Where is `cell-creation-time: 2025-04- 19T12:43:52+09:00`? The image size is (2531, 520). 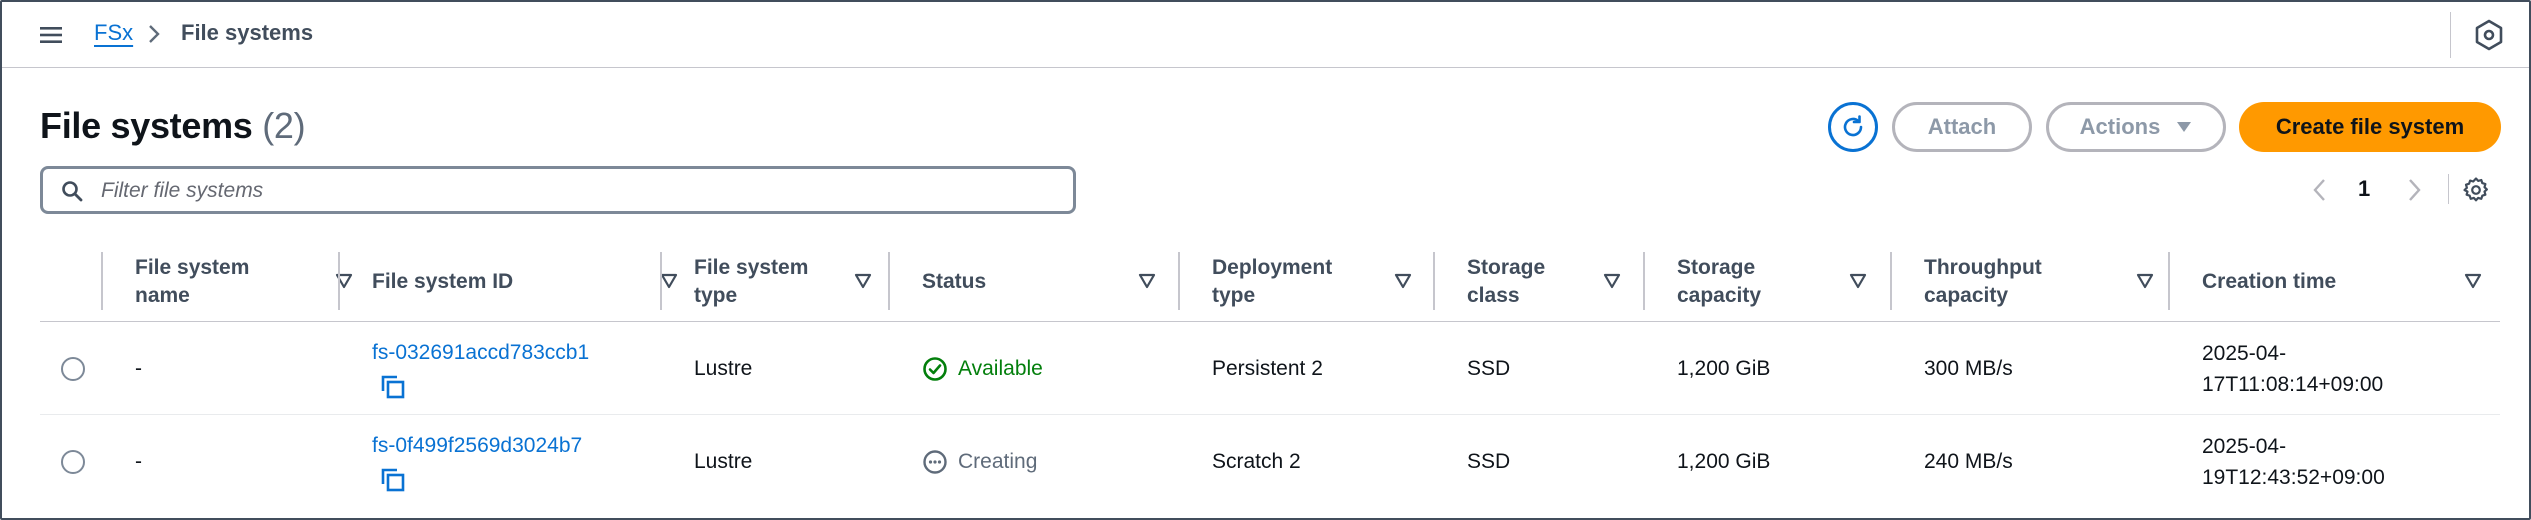 cell-creation-time: 2025-04- 19T12:43:52+09:00 is located at coordinates (2293, 461).